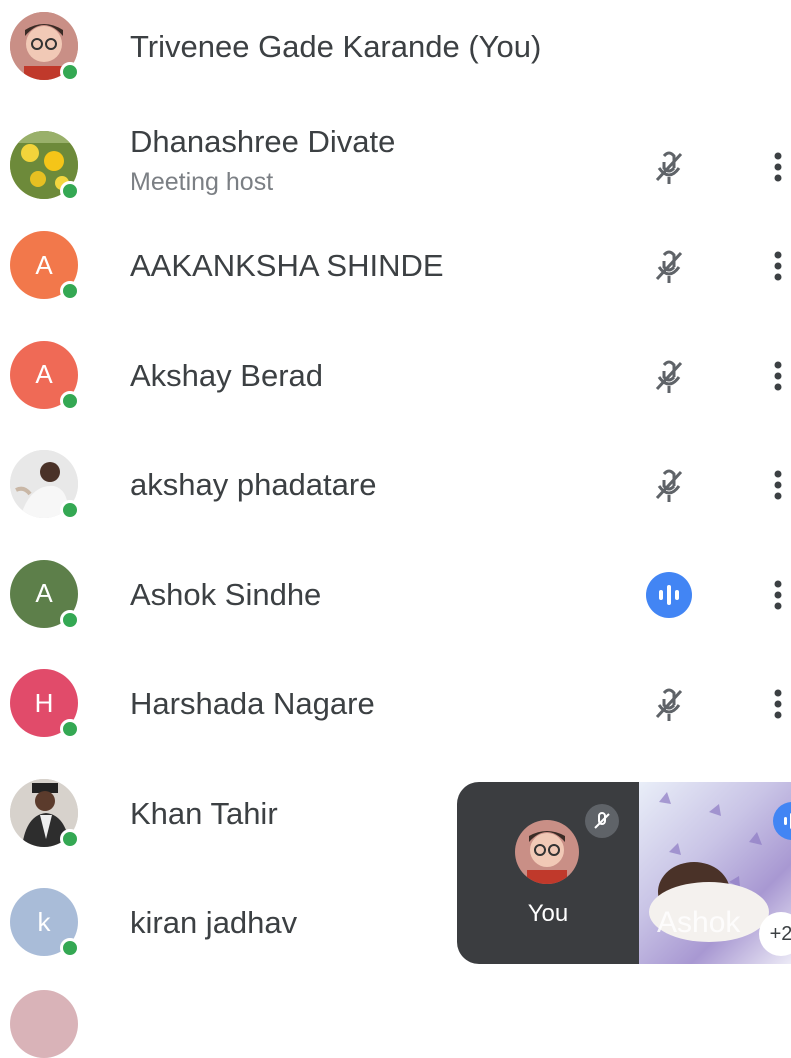 Image resolution: width=791 pixels, height=1058 pixels. What do you see at coordinates (395, 707) in the screenshot?
I see `participant-row: H Harshada Nagare` at bounding box center [395, 707].